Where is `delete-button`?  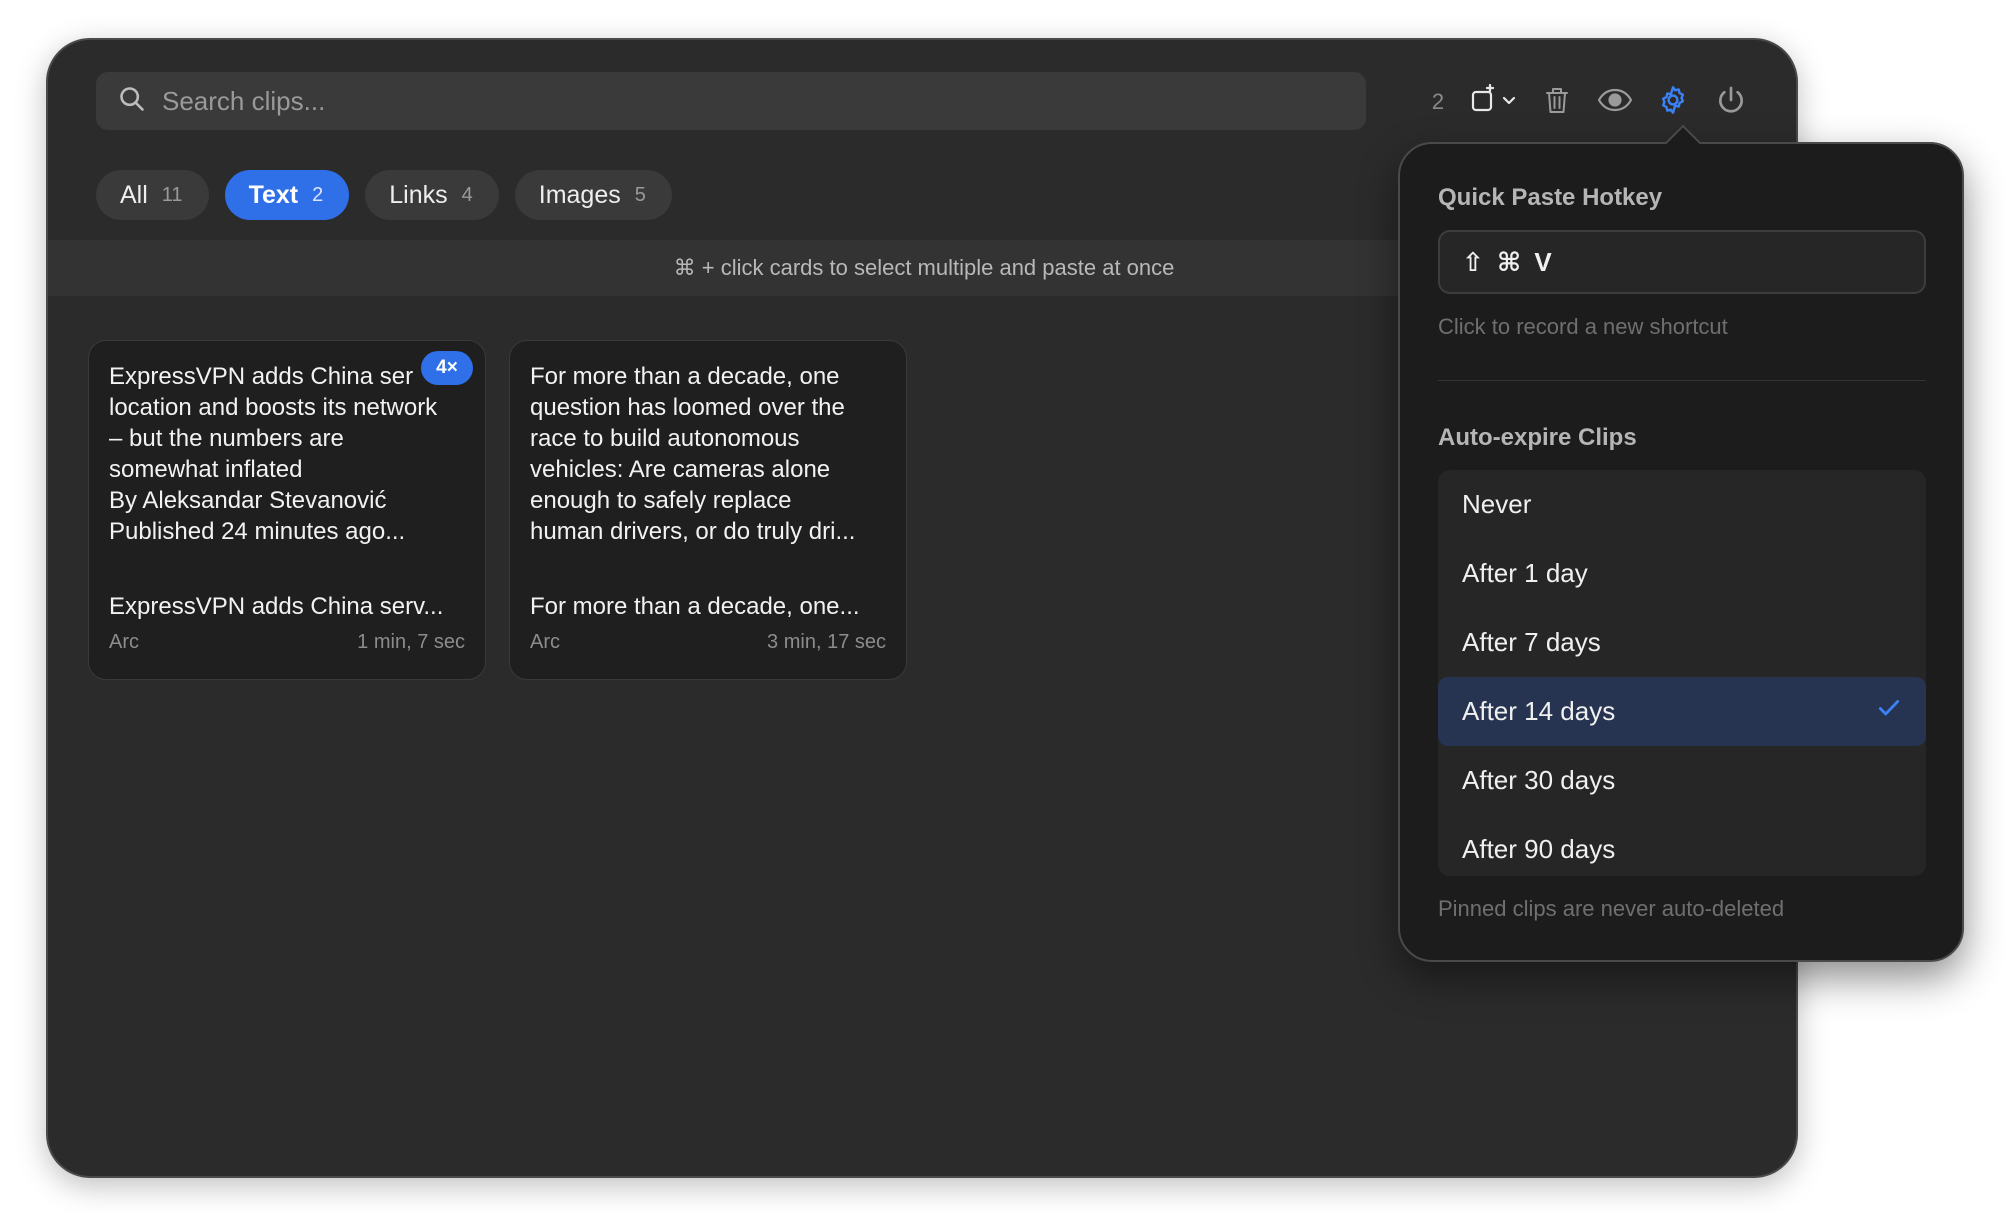 delete-button is located at coordinates (1557, 102).